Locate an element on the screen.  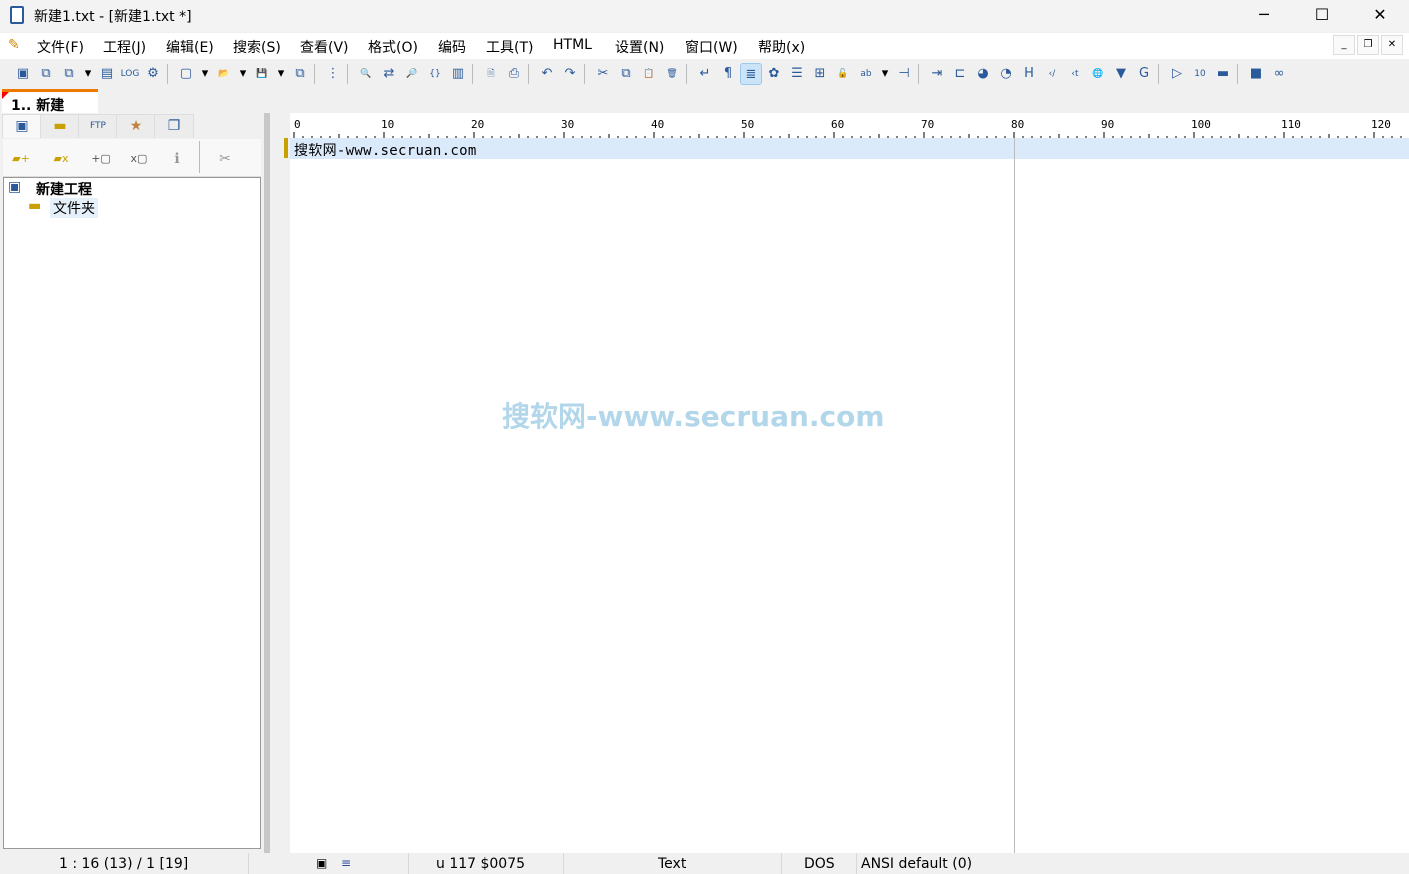
editor-line-1: 搜软网-www.secruan.com is located at coordinates (385, 150).